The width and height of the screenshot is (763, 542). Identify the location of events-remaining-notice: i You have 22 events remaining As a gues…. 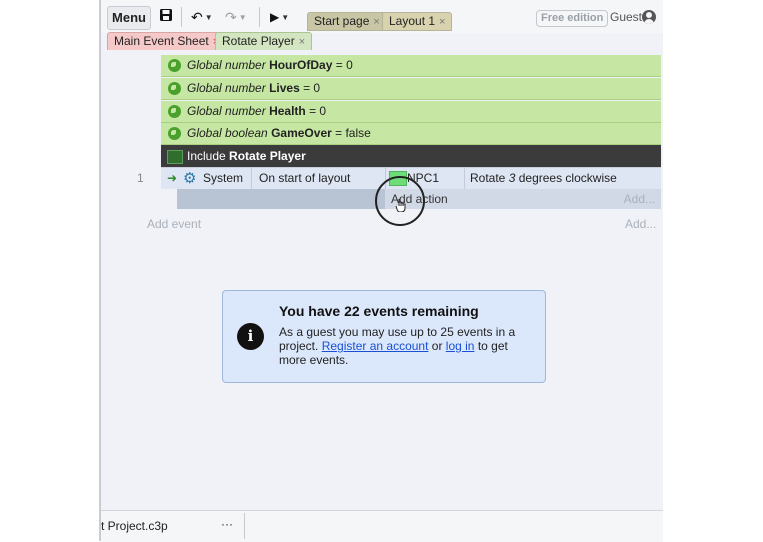
(384, 336).